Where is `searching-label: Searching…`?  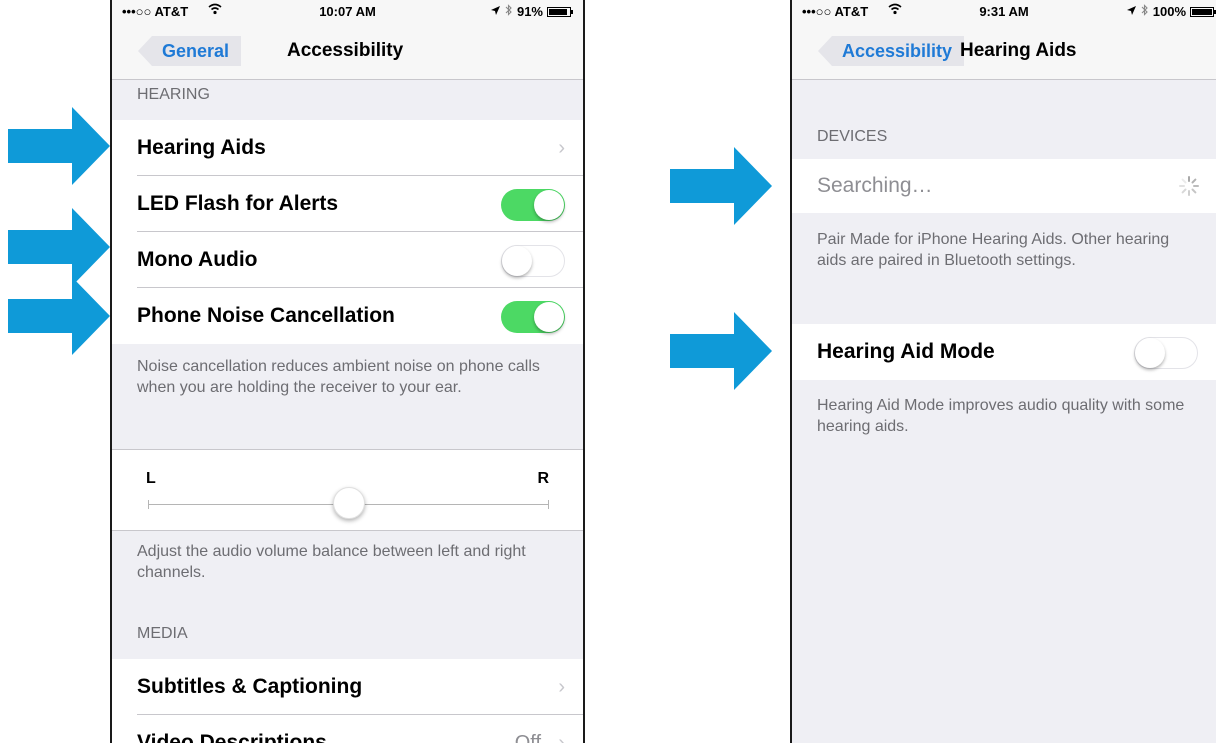 searching-label: Searching… is located at coordinates (875, 185).